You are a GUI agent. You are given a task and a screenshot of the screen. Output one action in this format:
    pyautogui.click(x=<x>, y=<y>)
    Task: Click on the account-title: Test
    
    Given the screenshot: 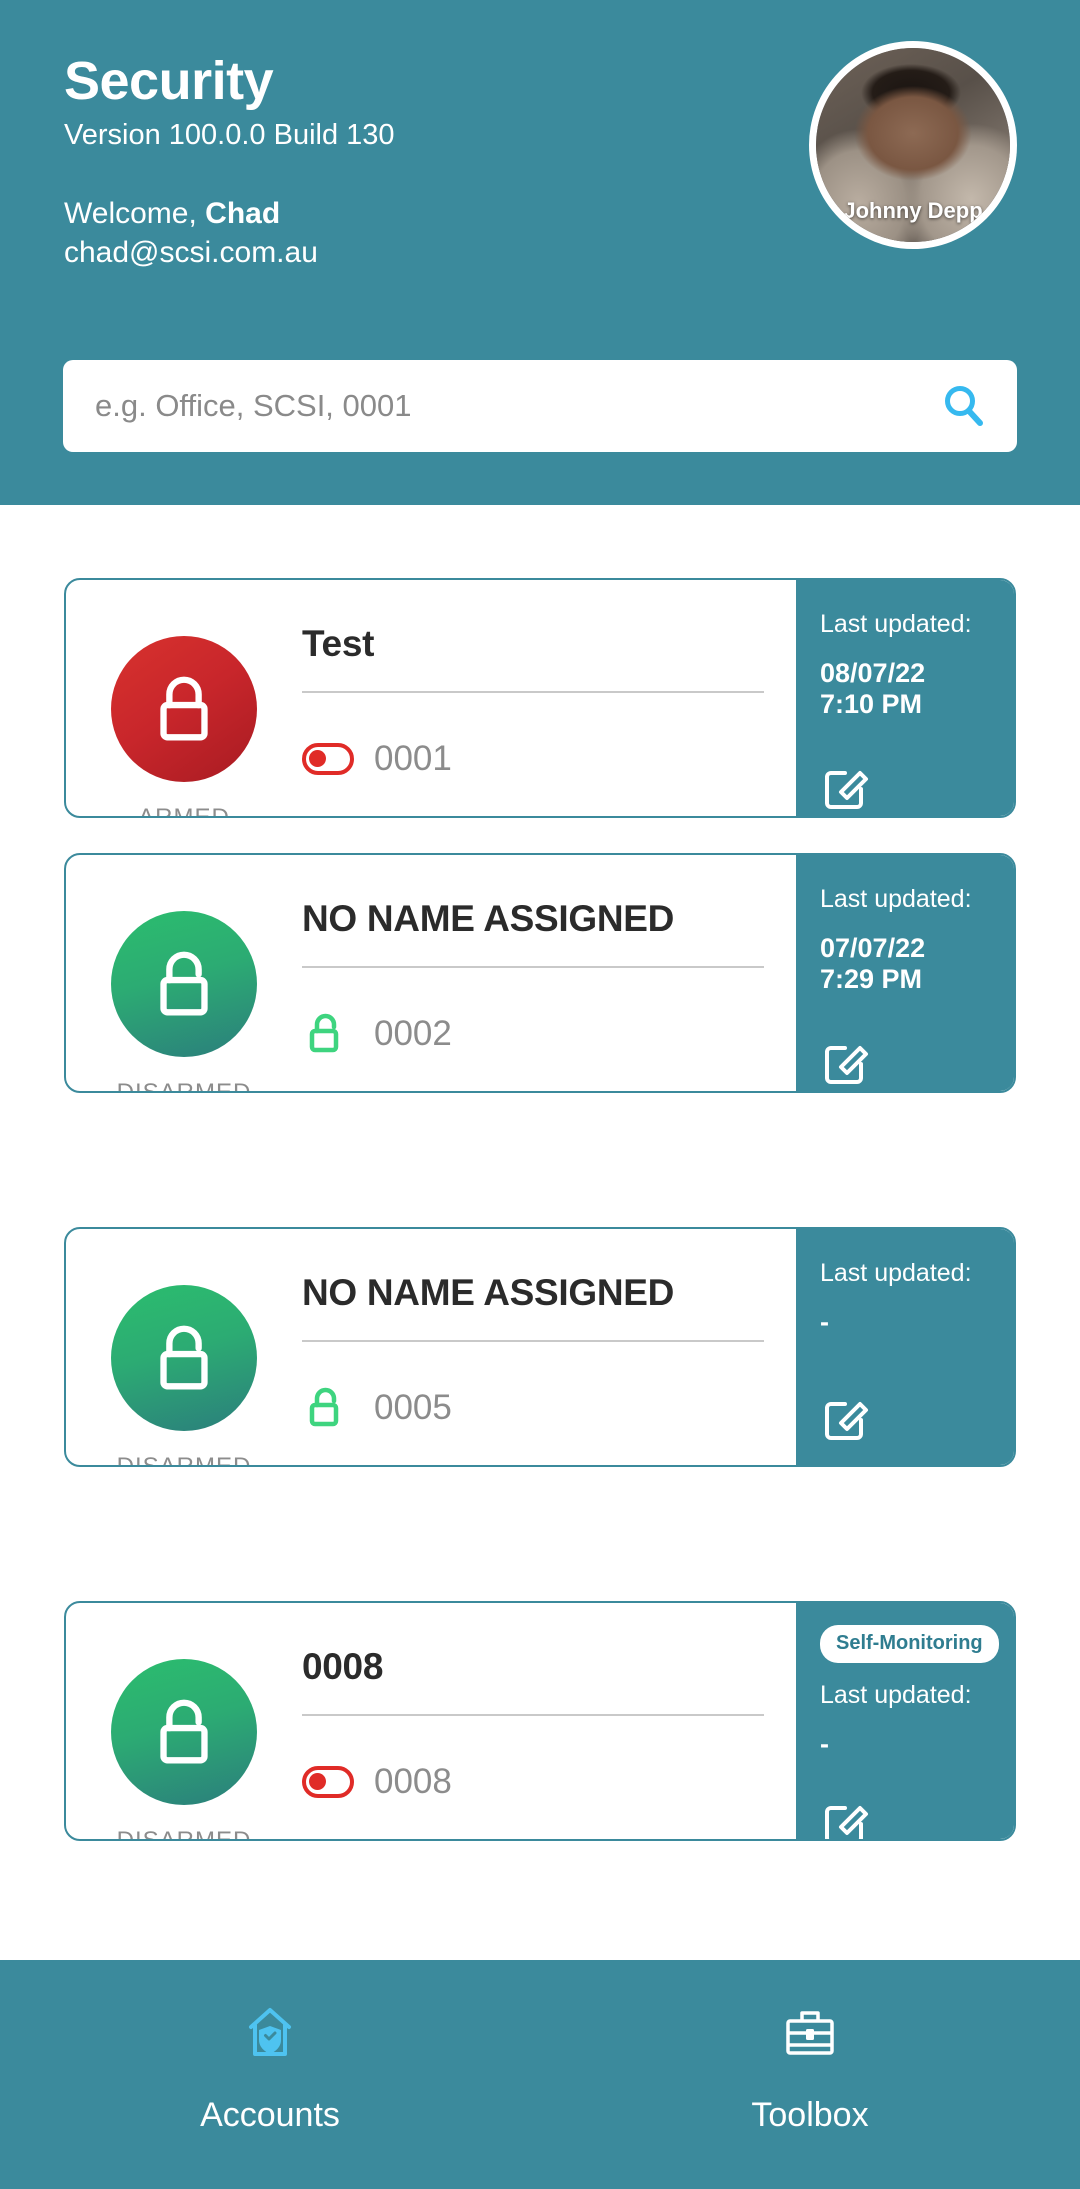 What is the action you would take?
    pyautogui.click(x=338, y=643)
    